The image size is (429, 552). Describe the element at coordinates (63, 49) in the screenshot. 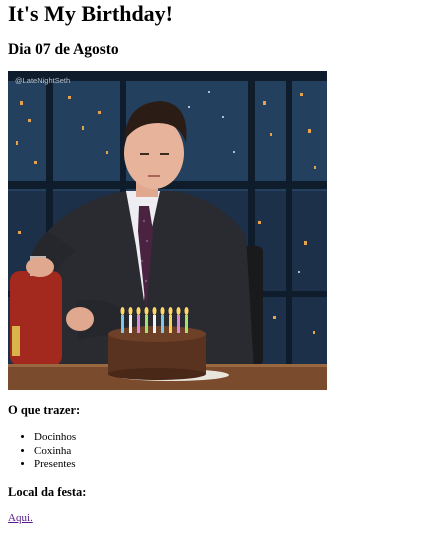

I see `page-subtitle: Dia 07 de Agosto` at that location.